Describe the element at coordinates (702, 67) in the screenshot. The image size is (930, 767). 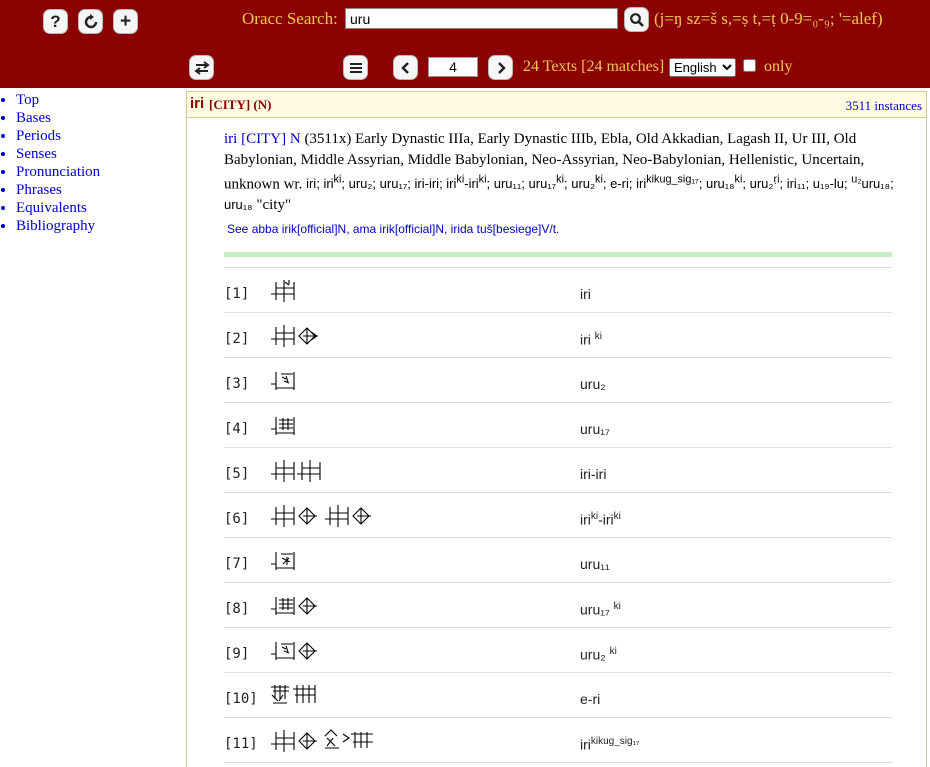
I see `language-select: English` at that location.